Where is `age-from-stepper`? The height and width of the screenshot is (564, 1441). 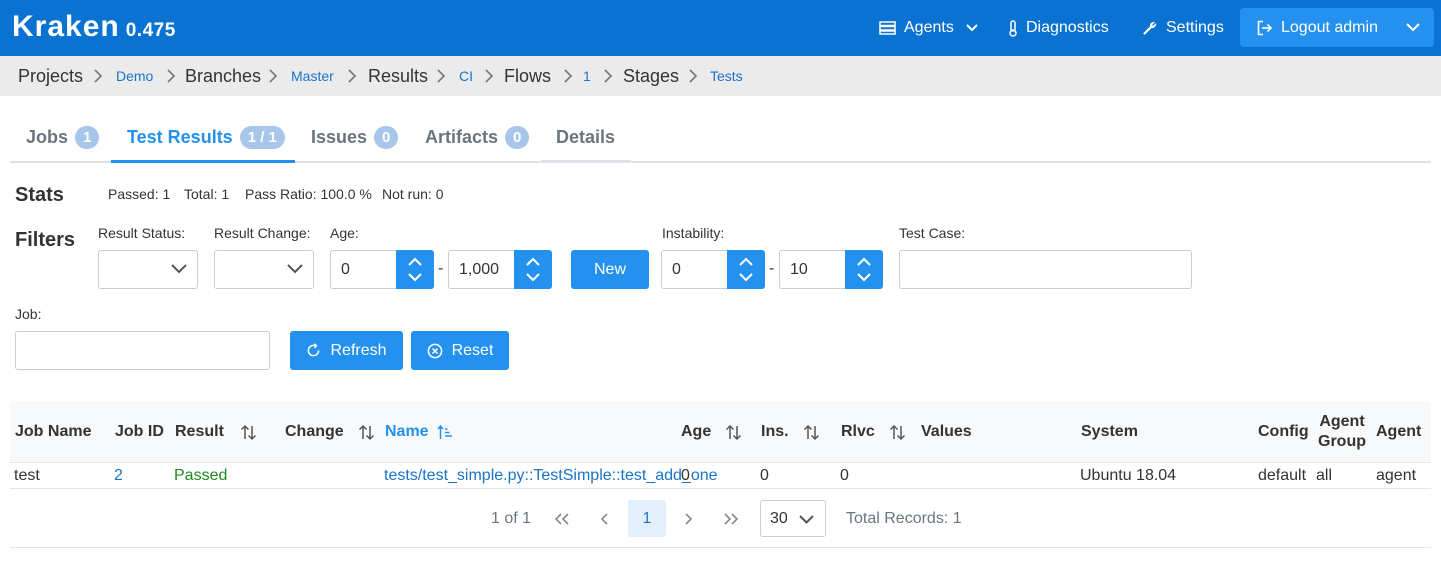 age-from-stepper is located at coordinates (415, 269).